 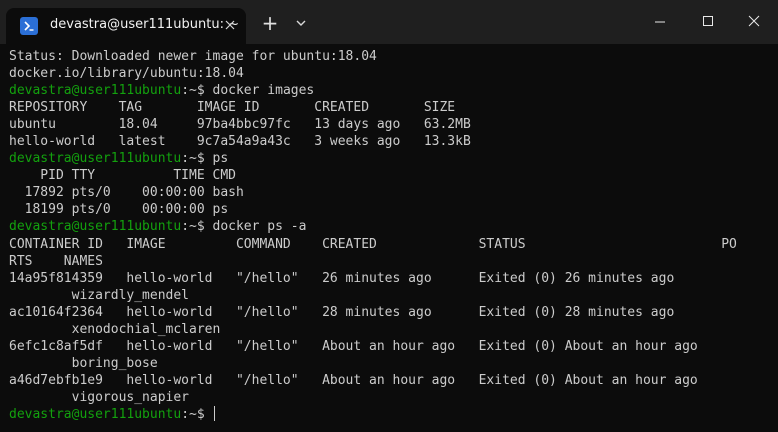 I want to click on new-tab-button: +, so click(x=270, y=23).